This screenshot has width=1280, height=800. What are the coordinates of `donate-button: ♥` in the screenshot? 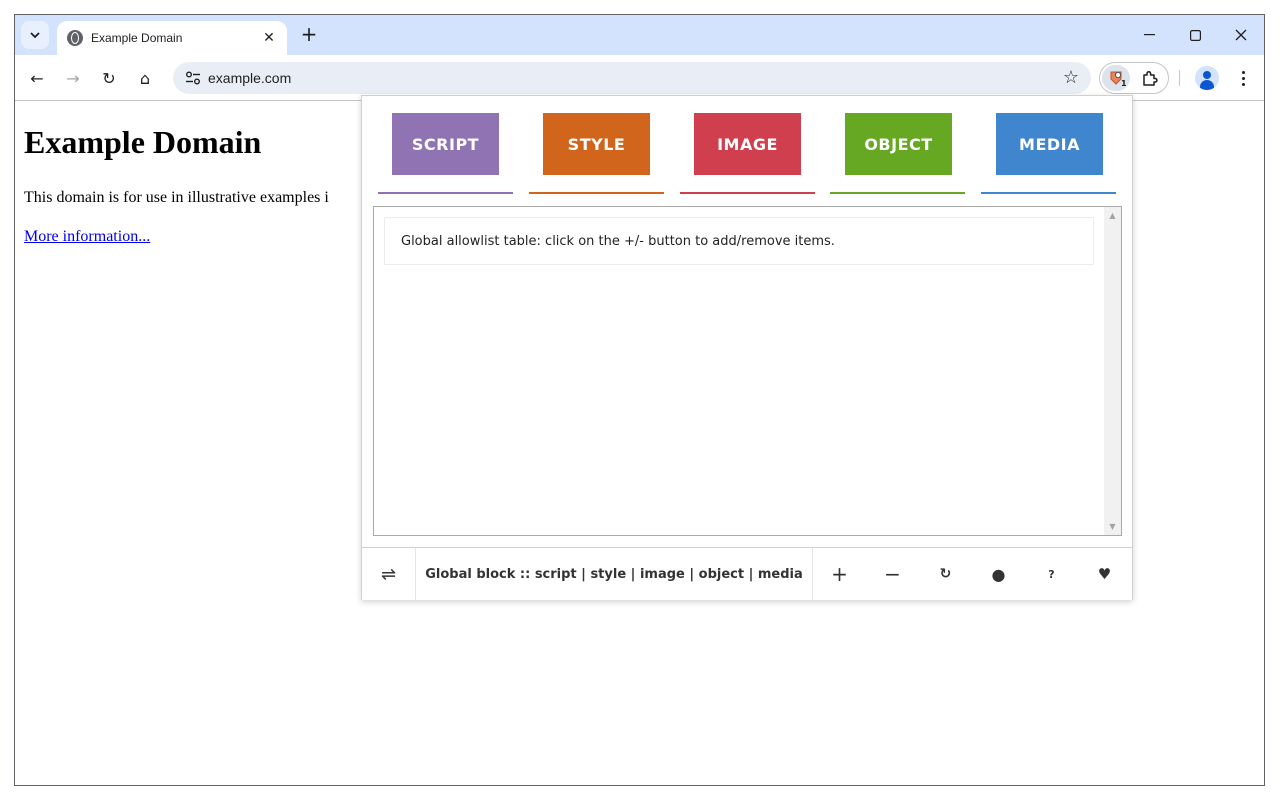 It's located at (1104, 574).